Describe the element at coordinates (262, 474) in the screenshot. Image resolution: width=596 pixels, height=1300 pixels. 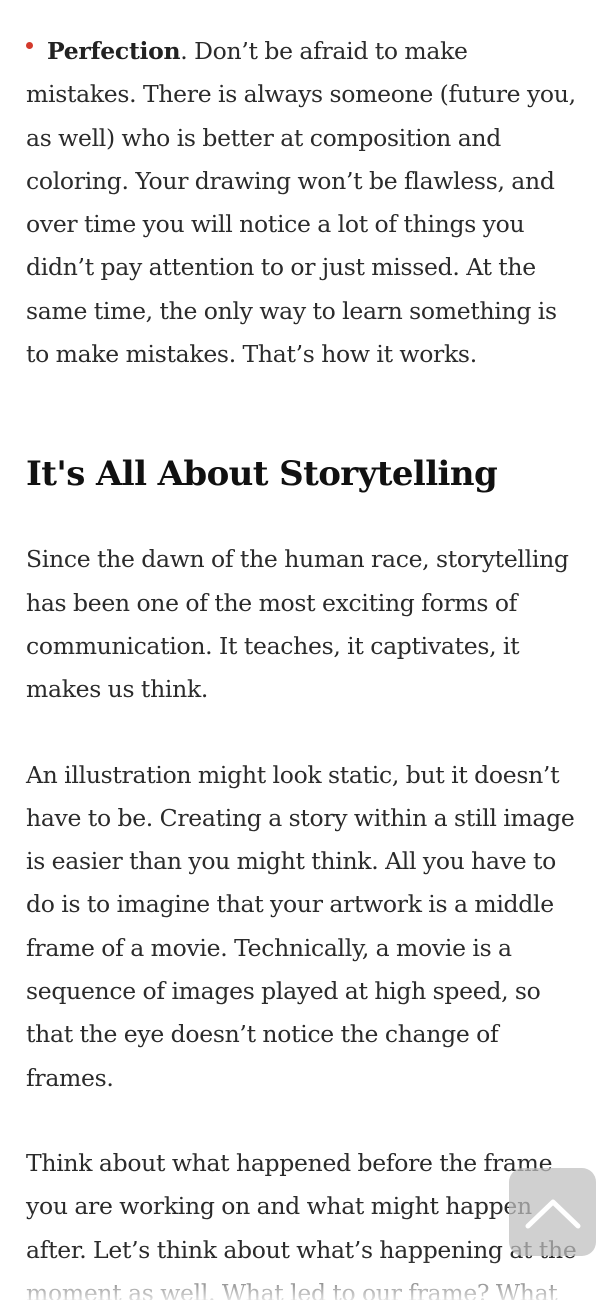
I see `section-heading: It's All About Storytelling` at that location.